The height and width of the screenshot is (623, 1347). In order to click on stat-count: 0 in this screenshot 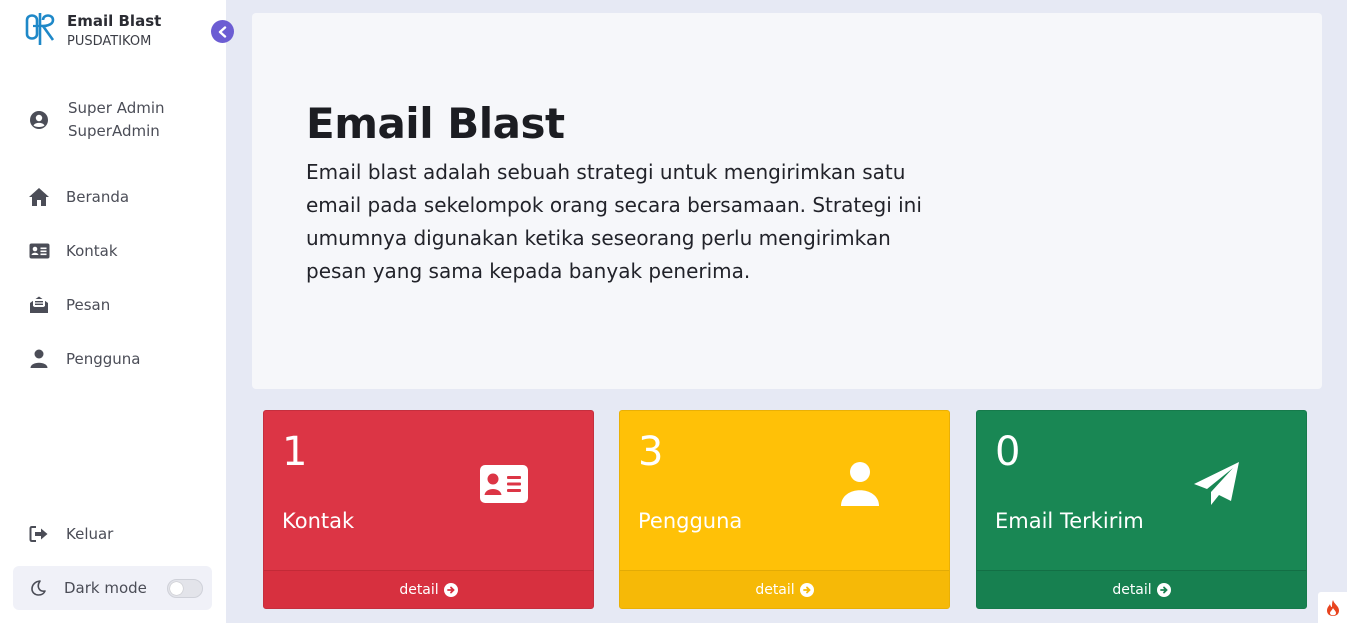, I will do `click(1008, 452)`.